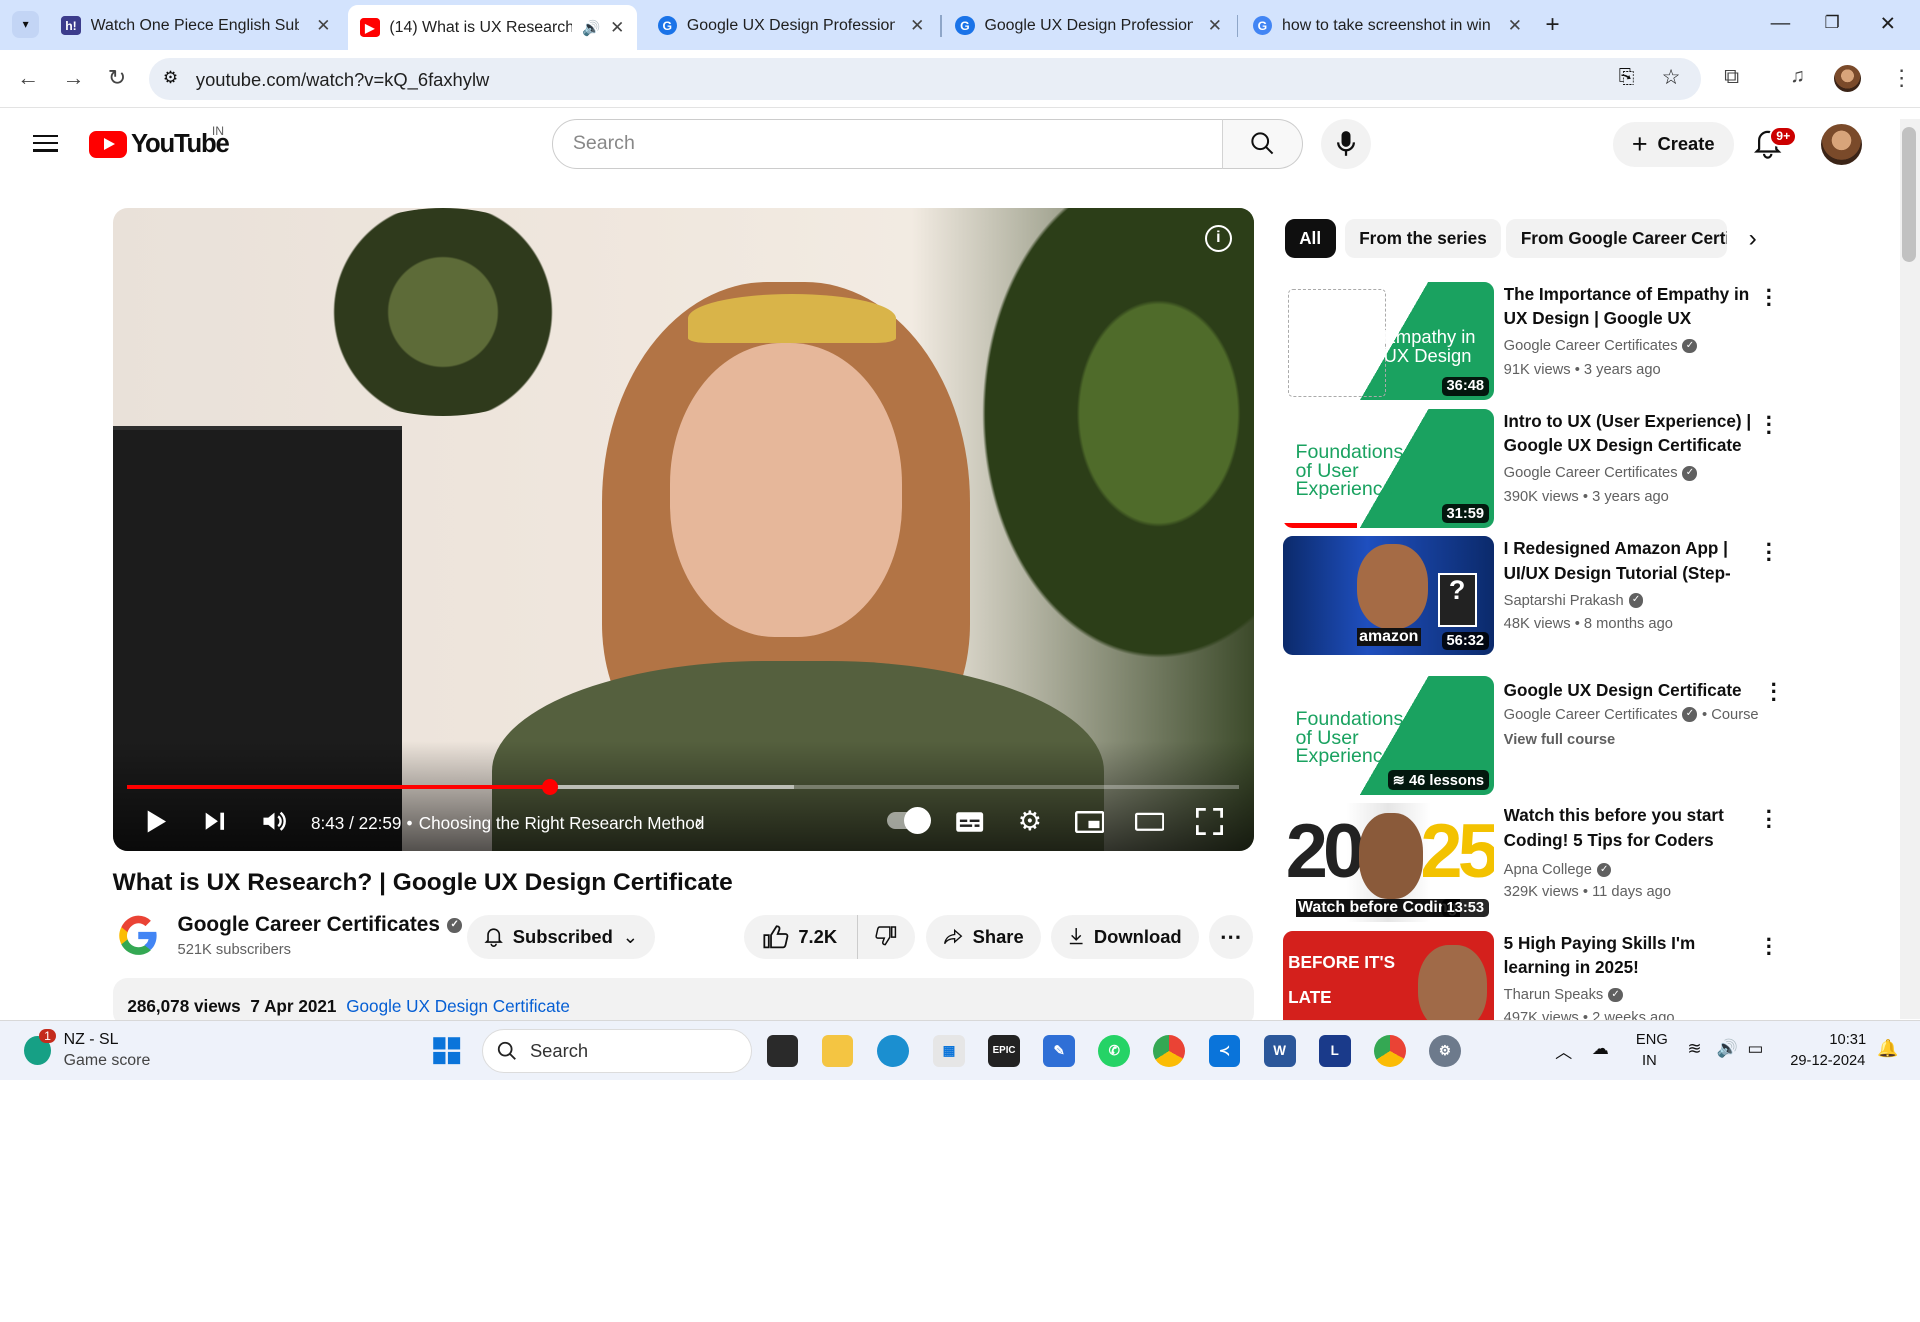 The image size is (1920, 1322). Describe the element at coordinates (1673, 144) in the screenshot. I see `create-button: + Create` at that location.